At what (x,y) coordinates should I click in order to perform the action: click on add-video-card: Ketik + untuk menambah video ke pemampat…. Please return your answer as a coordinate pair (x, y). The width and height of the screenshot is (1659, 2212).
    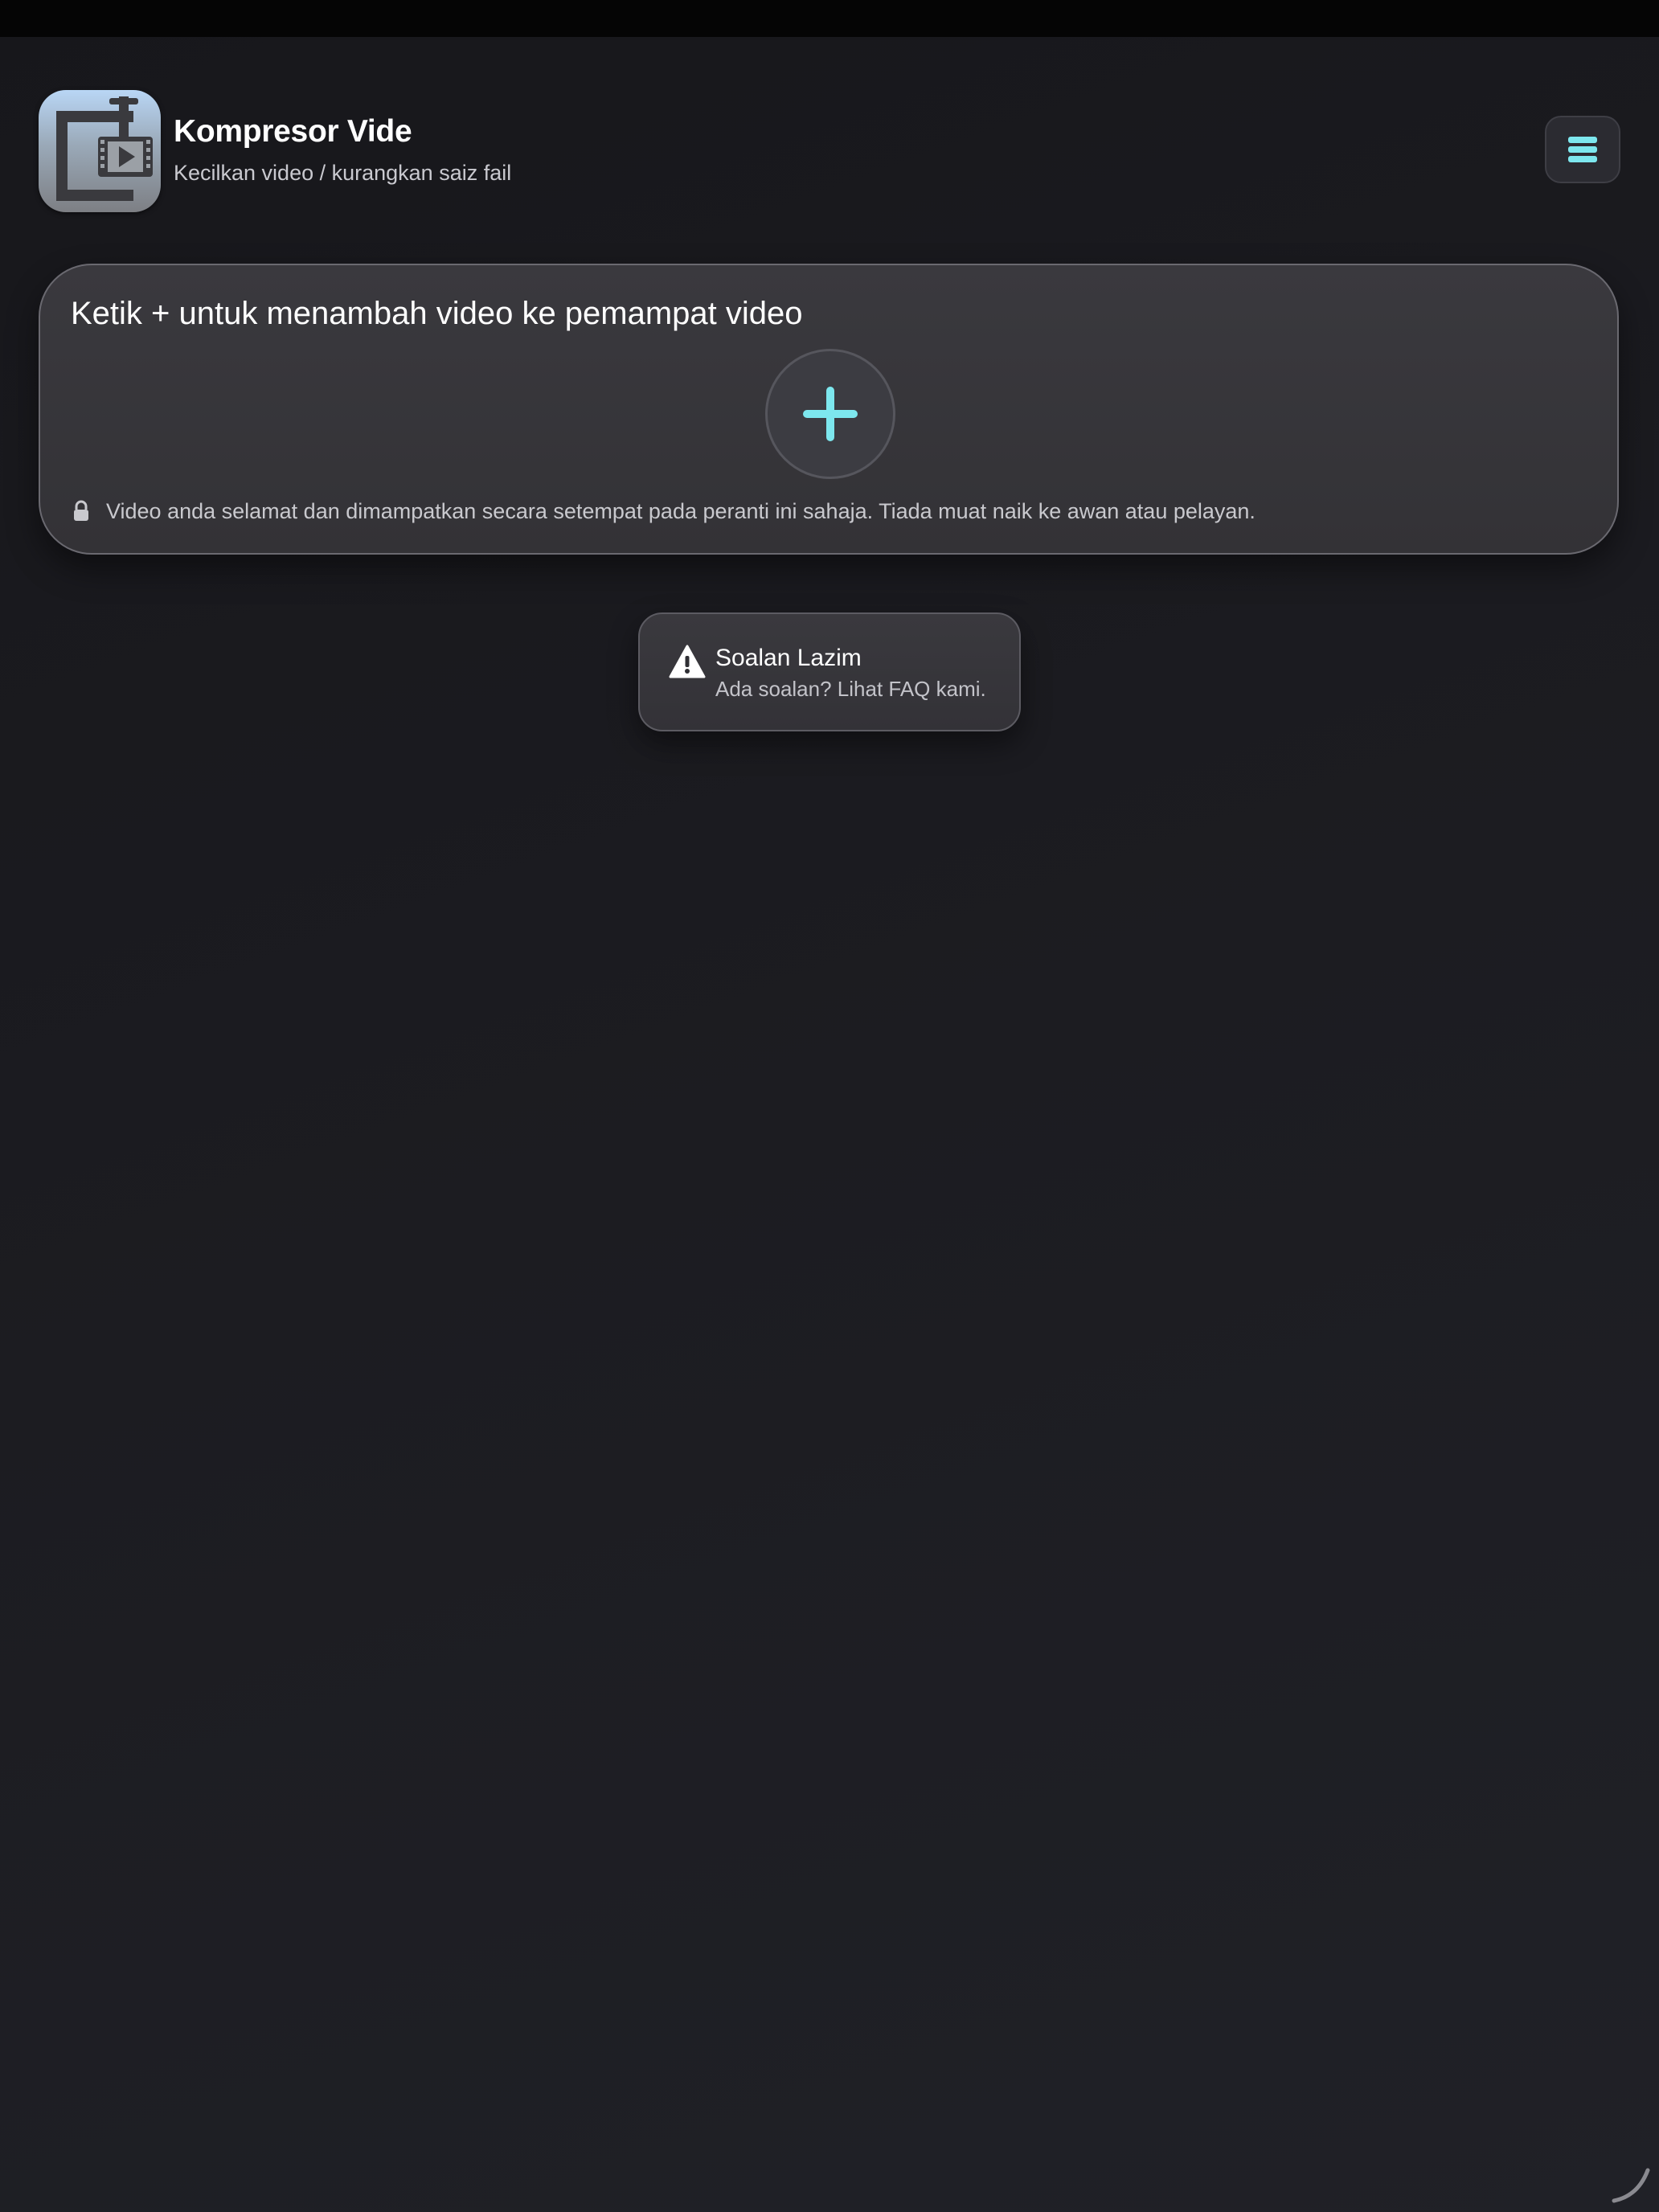
    Looking at the image, I should click on (829, 409).